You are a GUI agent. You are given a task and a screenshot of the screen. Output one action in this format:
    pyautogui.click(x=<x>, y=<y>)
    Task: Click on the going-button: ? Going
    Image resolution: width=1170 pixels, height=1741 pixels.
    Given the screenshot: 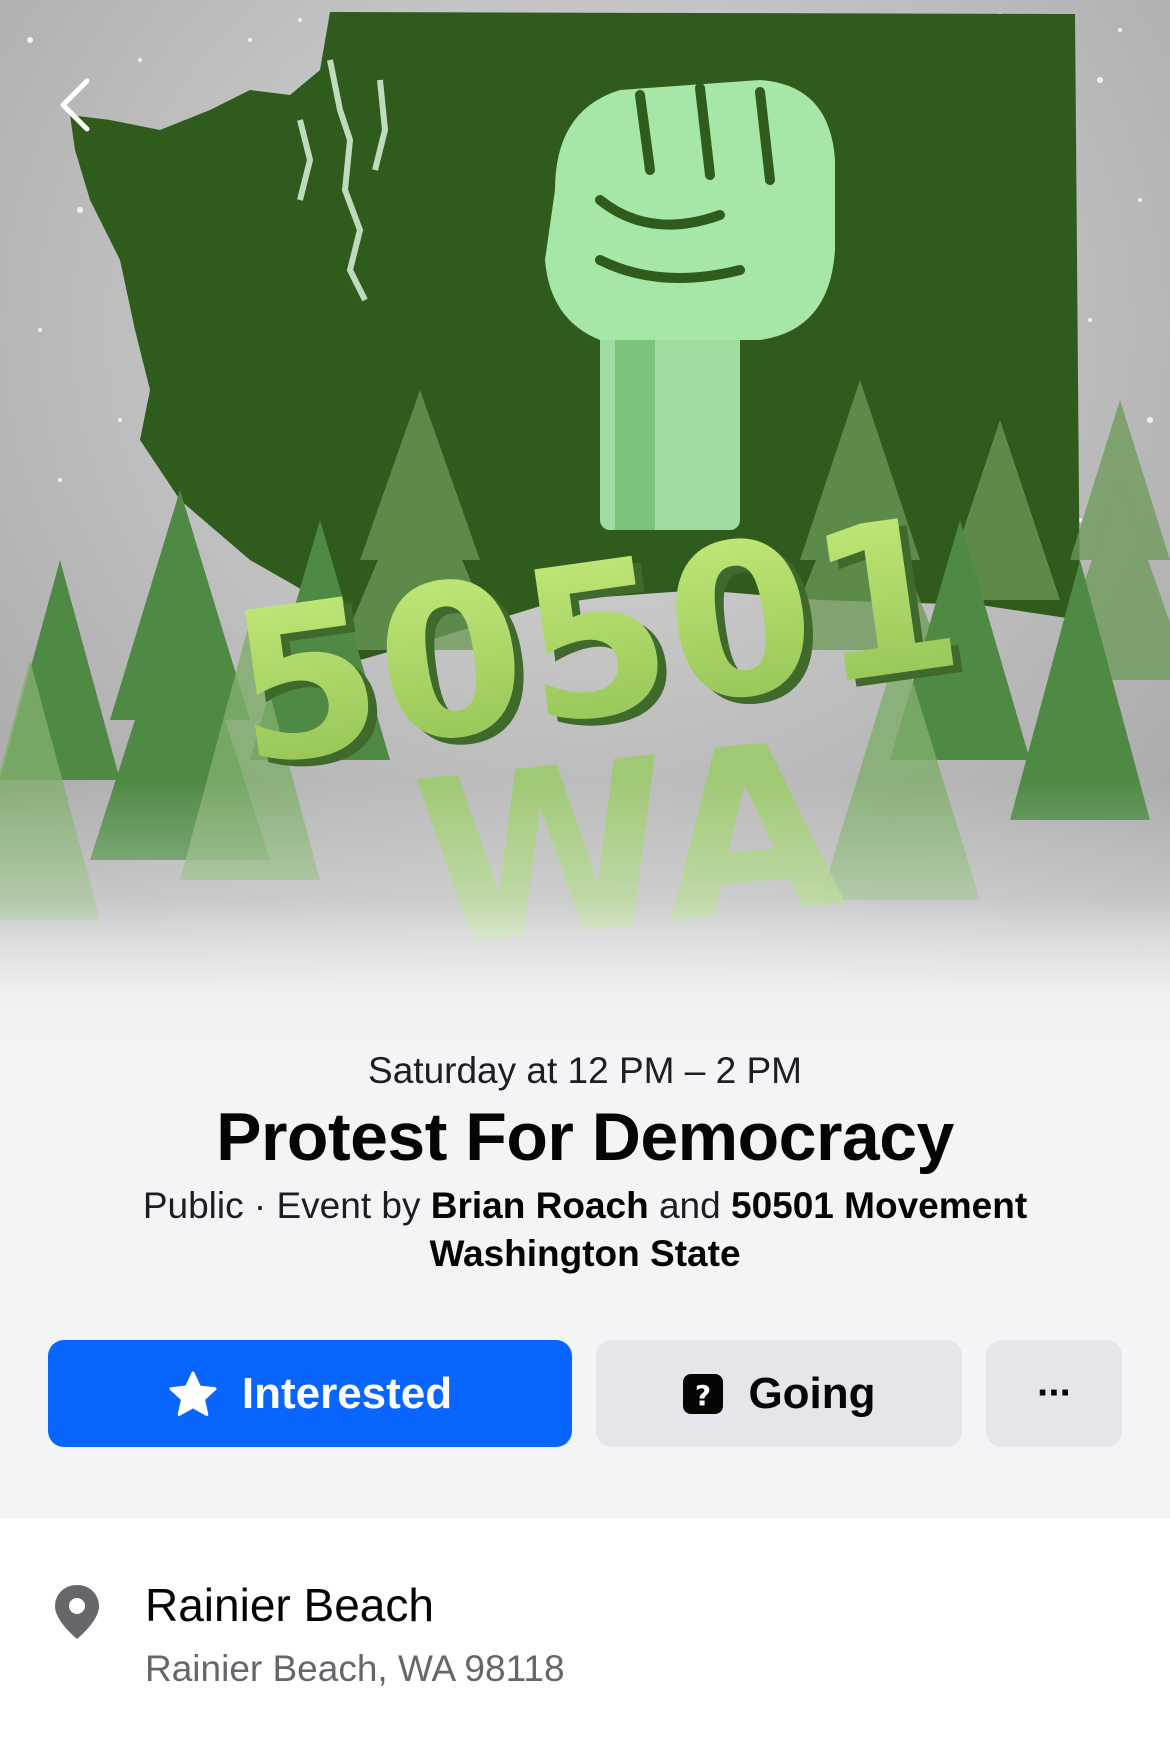 What is the action you would take?
    pyautogui.click(x=779, y=1393)
    